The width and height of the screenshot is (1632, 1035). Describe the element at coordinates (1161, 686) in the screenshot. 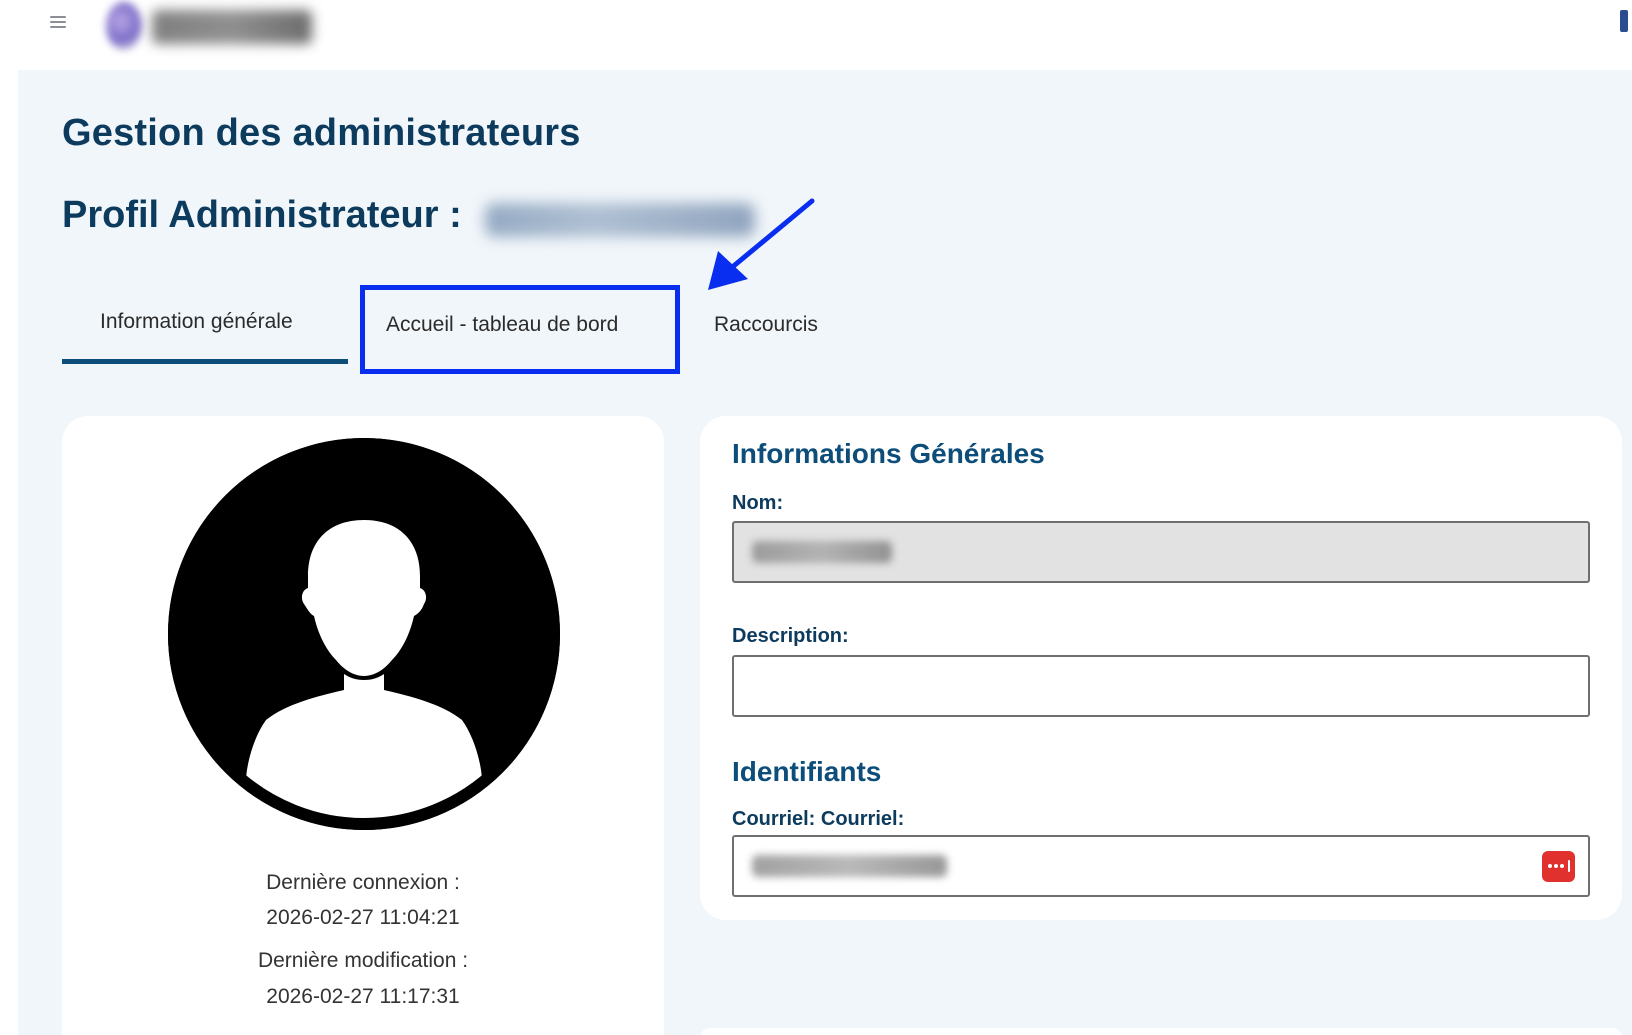

I see `description-field` at that location.